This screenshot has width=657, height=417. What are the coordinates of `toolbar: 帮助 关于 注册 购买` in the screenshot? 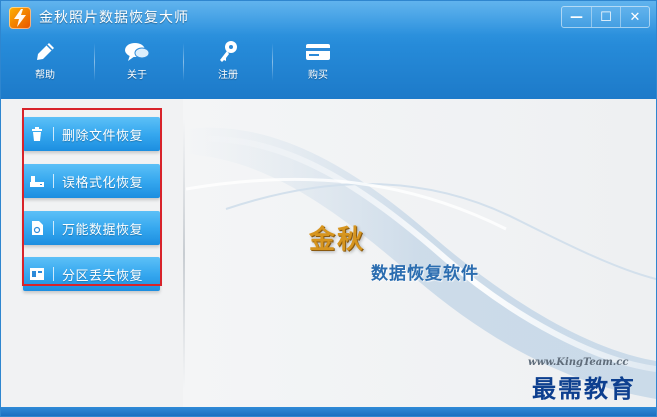 It's located at (201, 60).